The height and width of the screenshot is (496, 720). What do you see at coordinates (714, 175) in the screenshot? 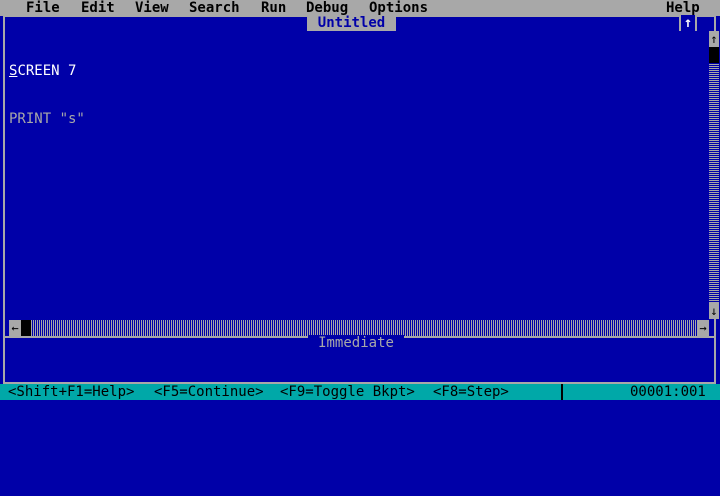
I see `vertical-scrollbar: ↑ ↓` at bounding box center [714, 175].